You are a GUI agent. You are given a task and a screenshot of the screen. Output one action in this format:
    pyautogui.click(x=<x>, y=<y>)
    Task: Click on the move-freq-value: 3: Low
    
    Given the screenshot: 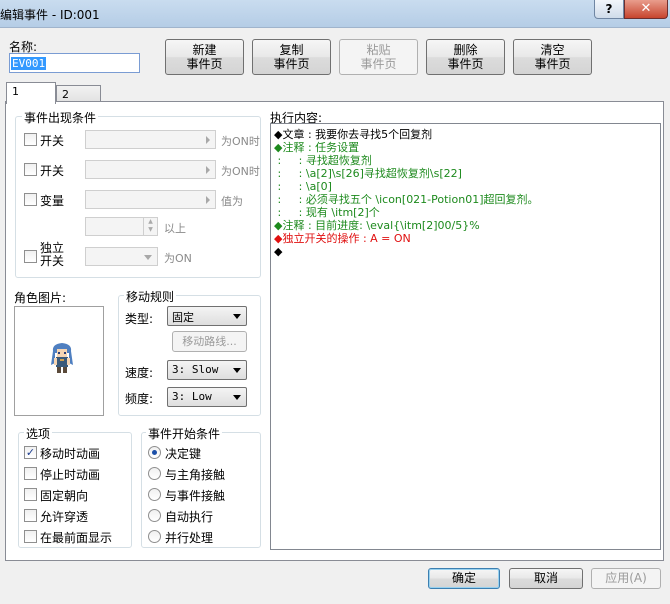 What is the action you would take?
    pyautogui.click(x=192, y=396)
    